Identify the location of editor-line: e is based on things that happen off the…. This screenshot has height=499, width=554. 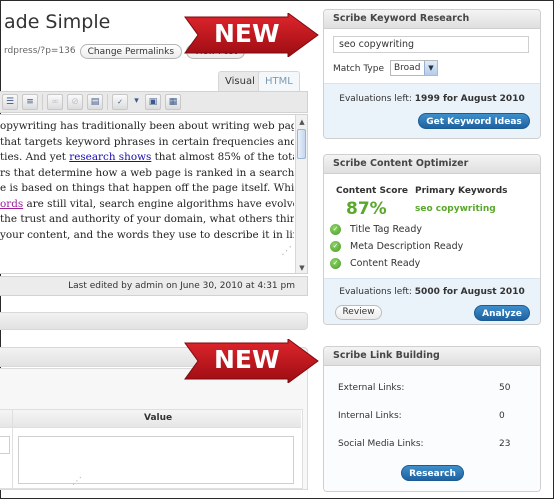
(147, 189).